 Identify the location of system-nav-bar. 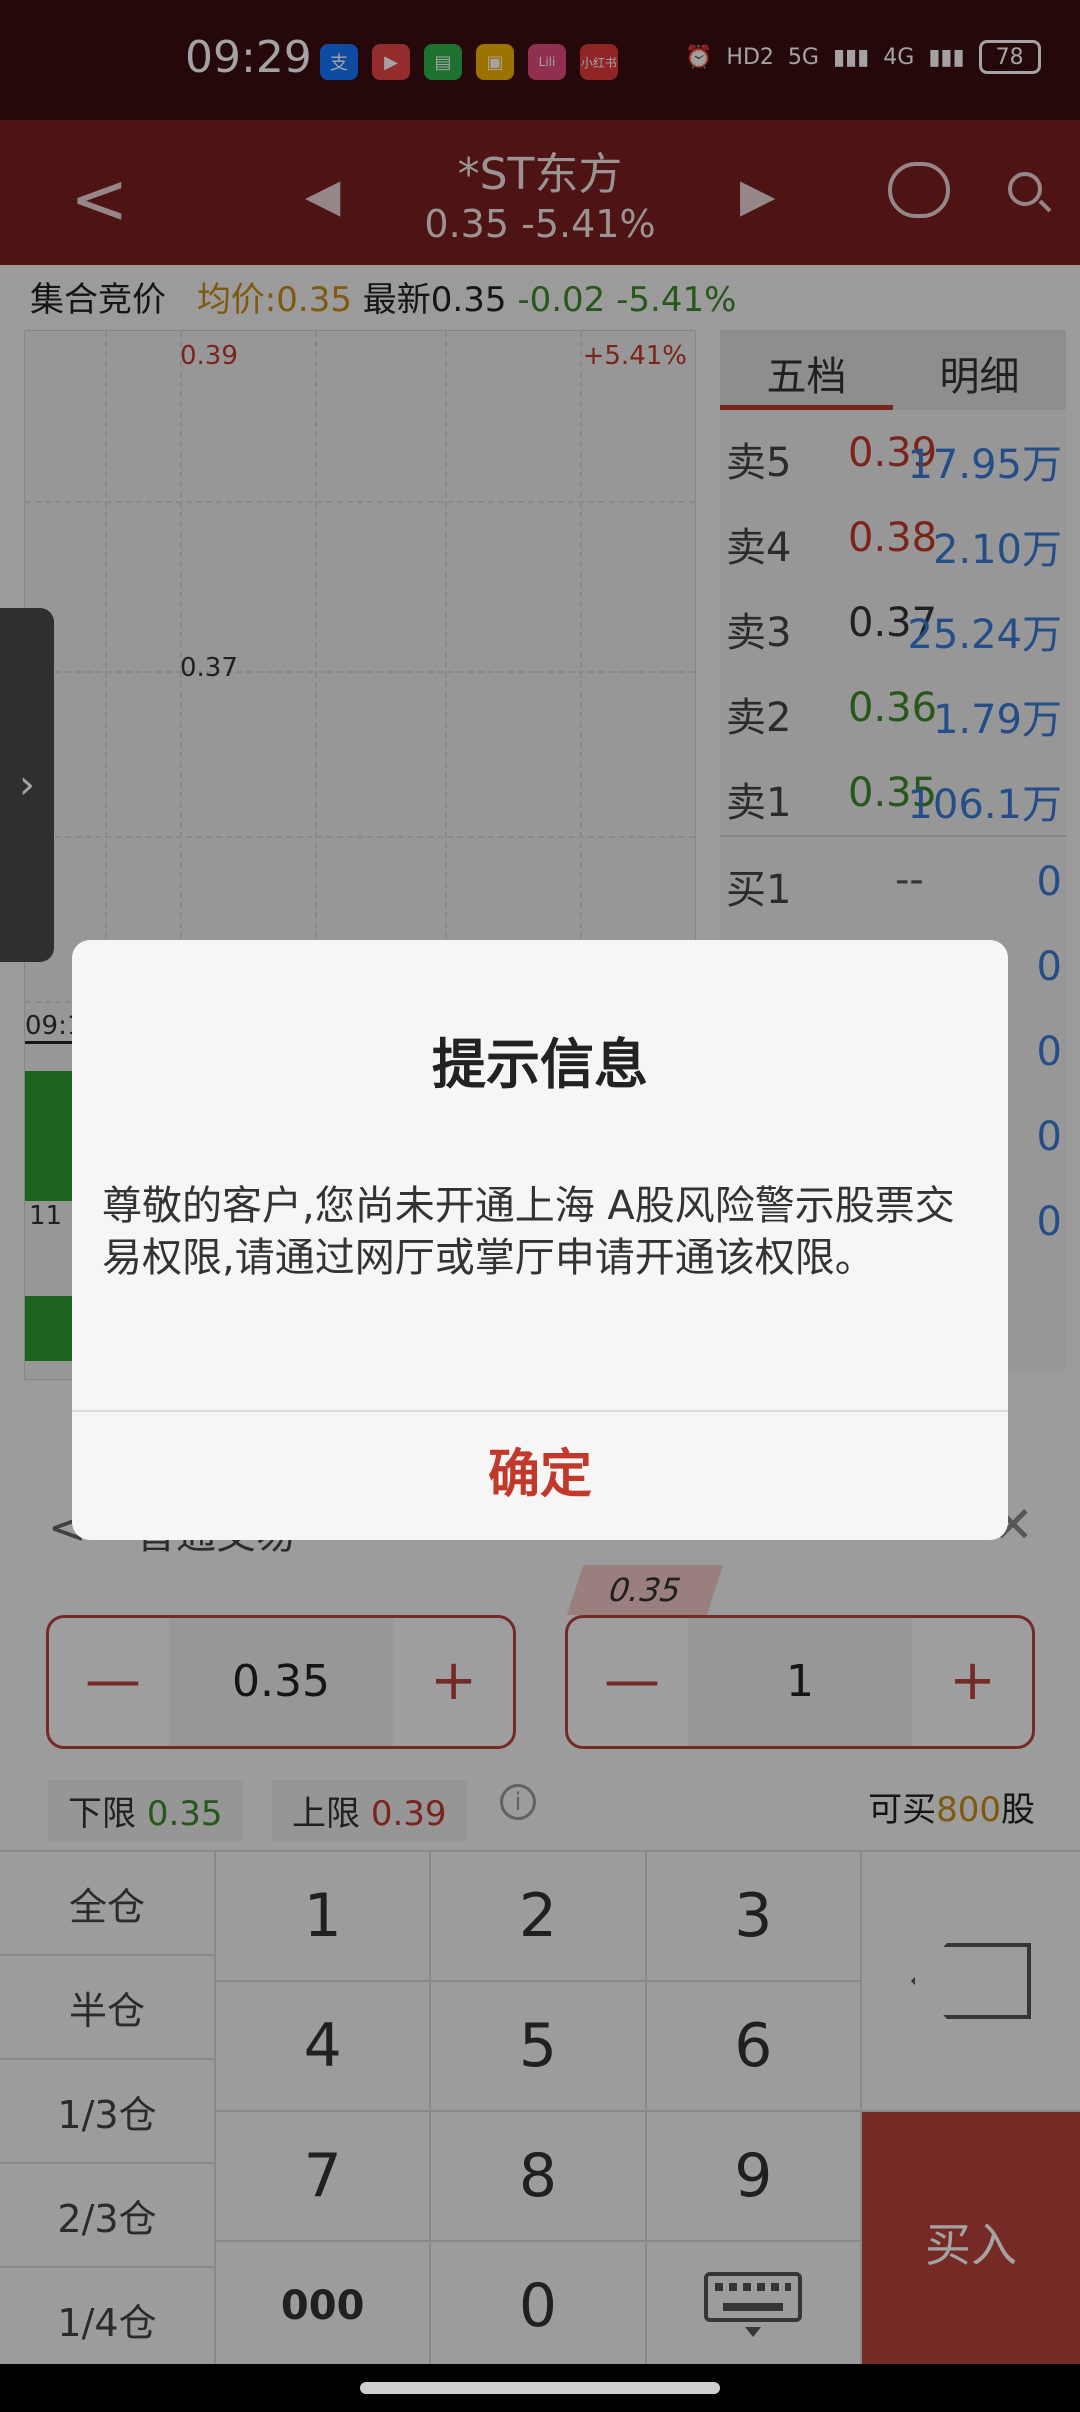
(540, 2388).